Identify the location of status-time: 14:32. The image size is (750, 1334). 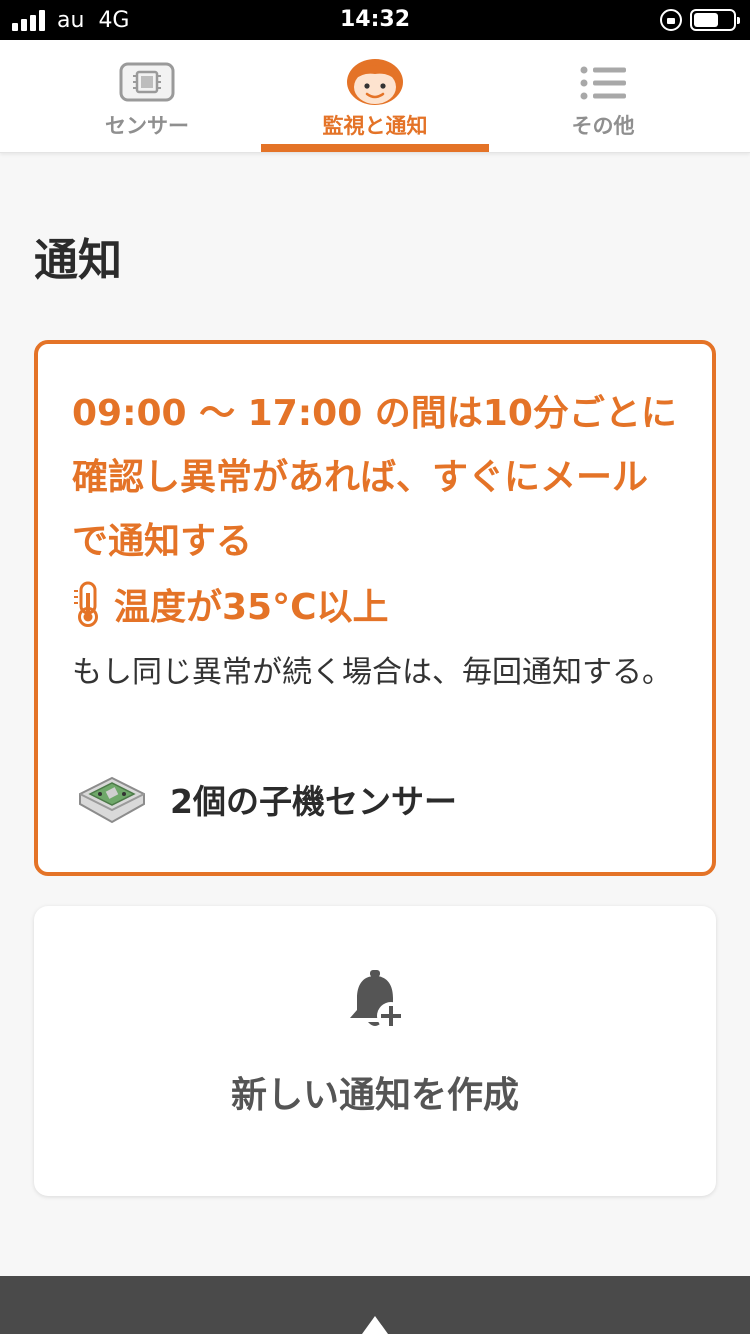
(375, 19).